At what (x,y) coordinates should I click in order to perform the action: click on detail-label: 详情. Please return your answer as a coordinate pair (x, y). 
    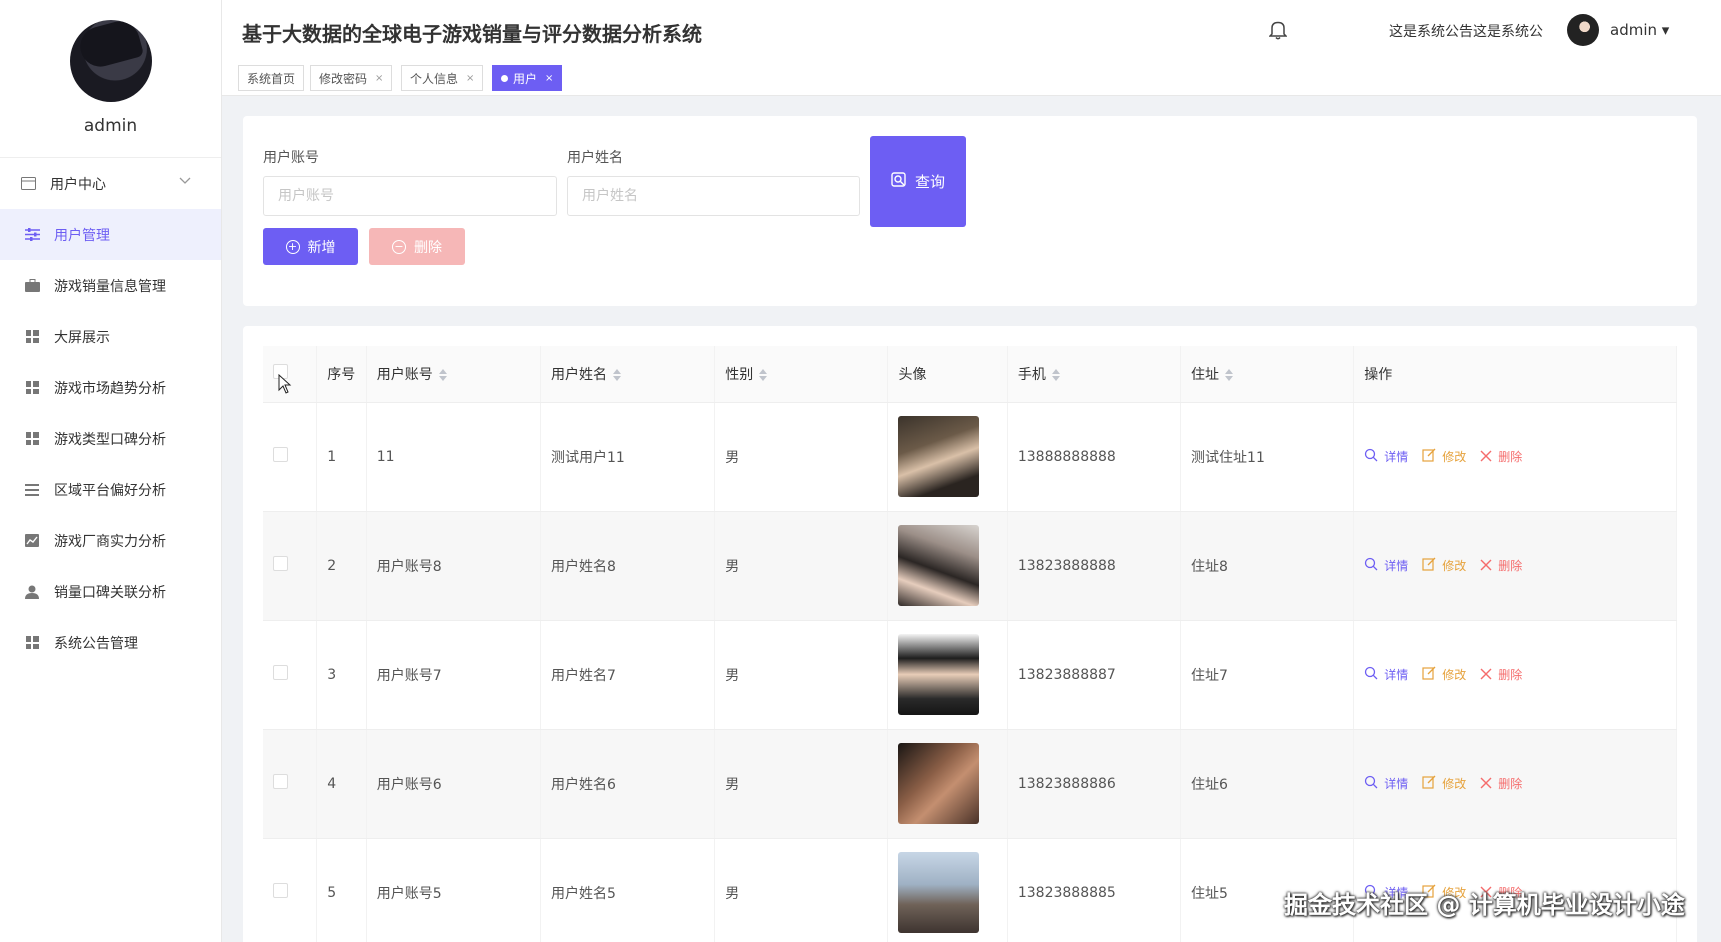
    Looking at the image, I should click on (1396, 566).